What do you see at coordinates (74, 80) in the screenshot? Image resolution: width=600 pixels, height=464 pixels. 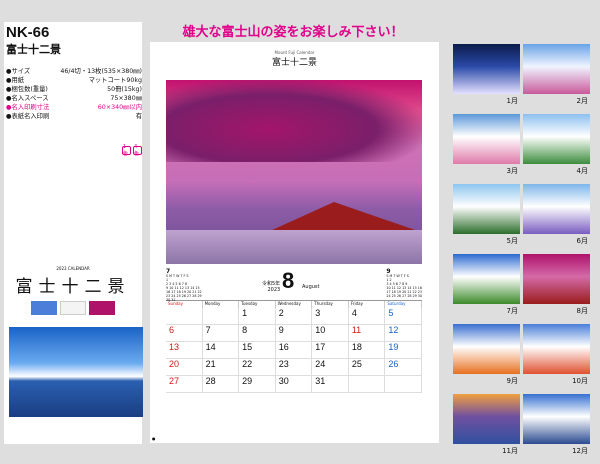 I see `spec-row: ●用紙 マットコート90kg` at bounding box center [74, 80].